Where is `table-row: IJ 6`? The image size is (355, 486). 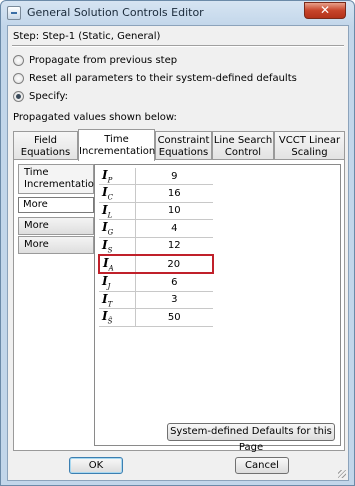
table-row: IJ 6 is located at coordinates (156, 282).